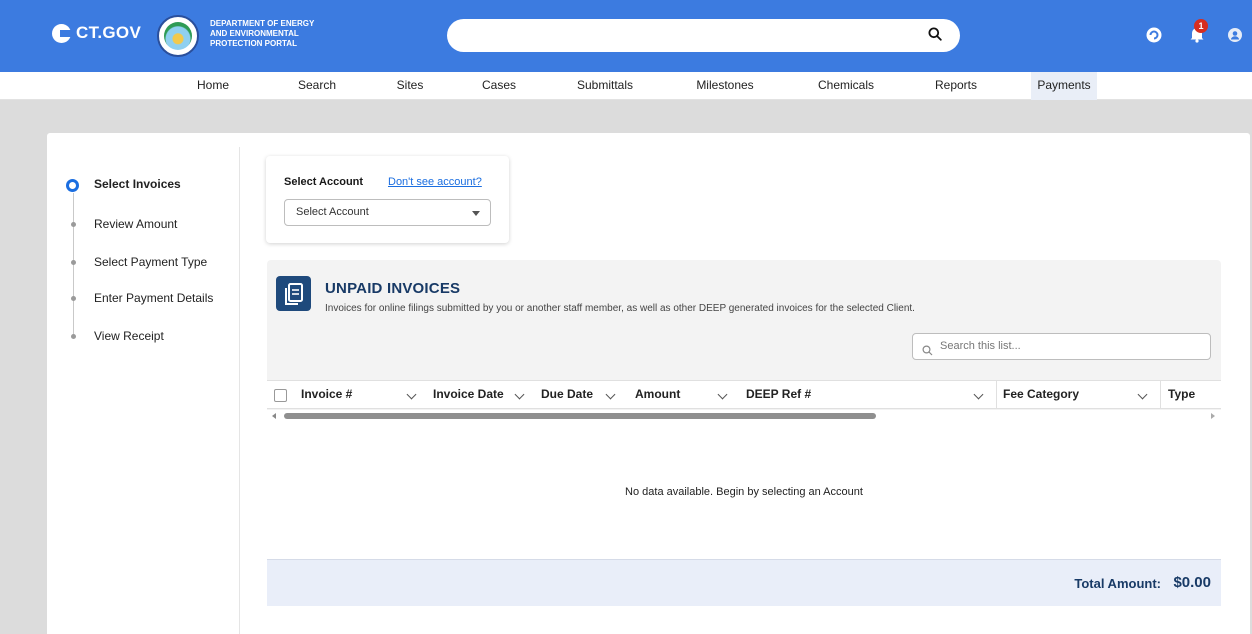 This screenshot has height=634, width=1252. What do you see at coordinates (109, 32) in the screenshot?
I see `brand-text: CT.GOV` at bounding box center [109, 32].